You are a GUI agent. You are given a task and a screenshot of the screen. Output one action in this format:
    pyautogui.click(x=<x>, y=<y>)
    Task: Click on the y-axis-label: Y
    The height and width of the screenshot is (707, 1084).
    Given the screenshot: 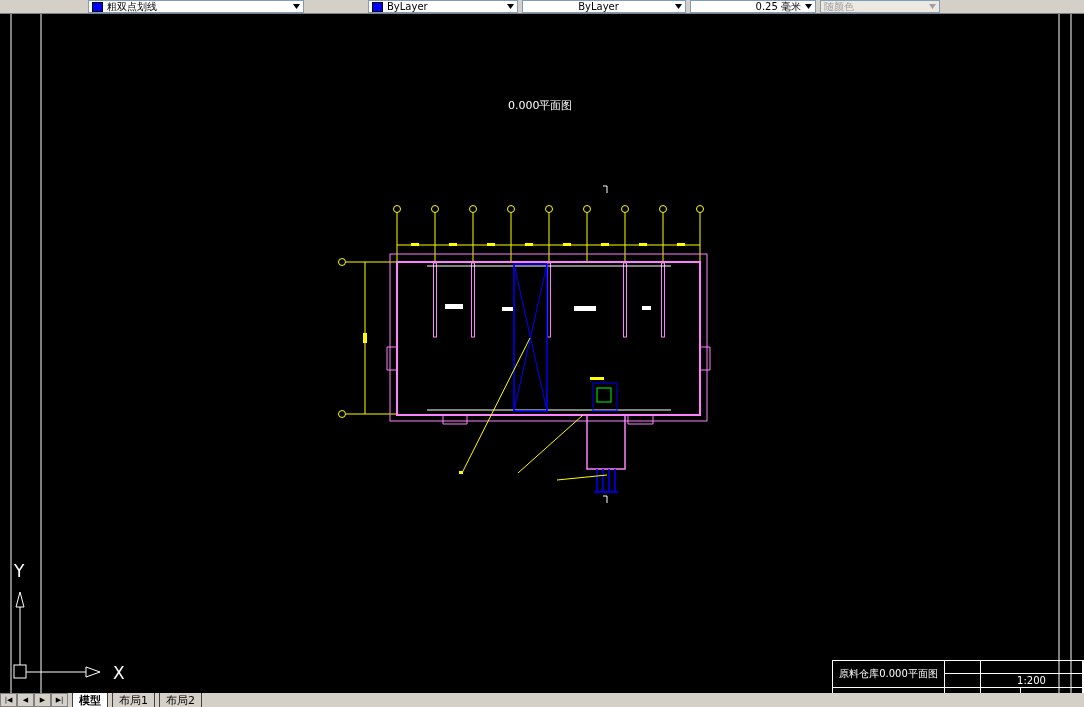 What is the action you would take?
    pyautogui.click(x=19, y=571)
    